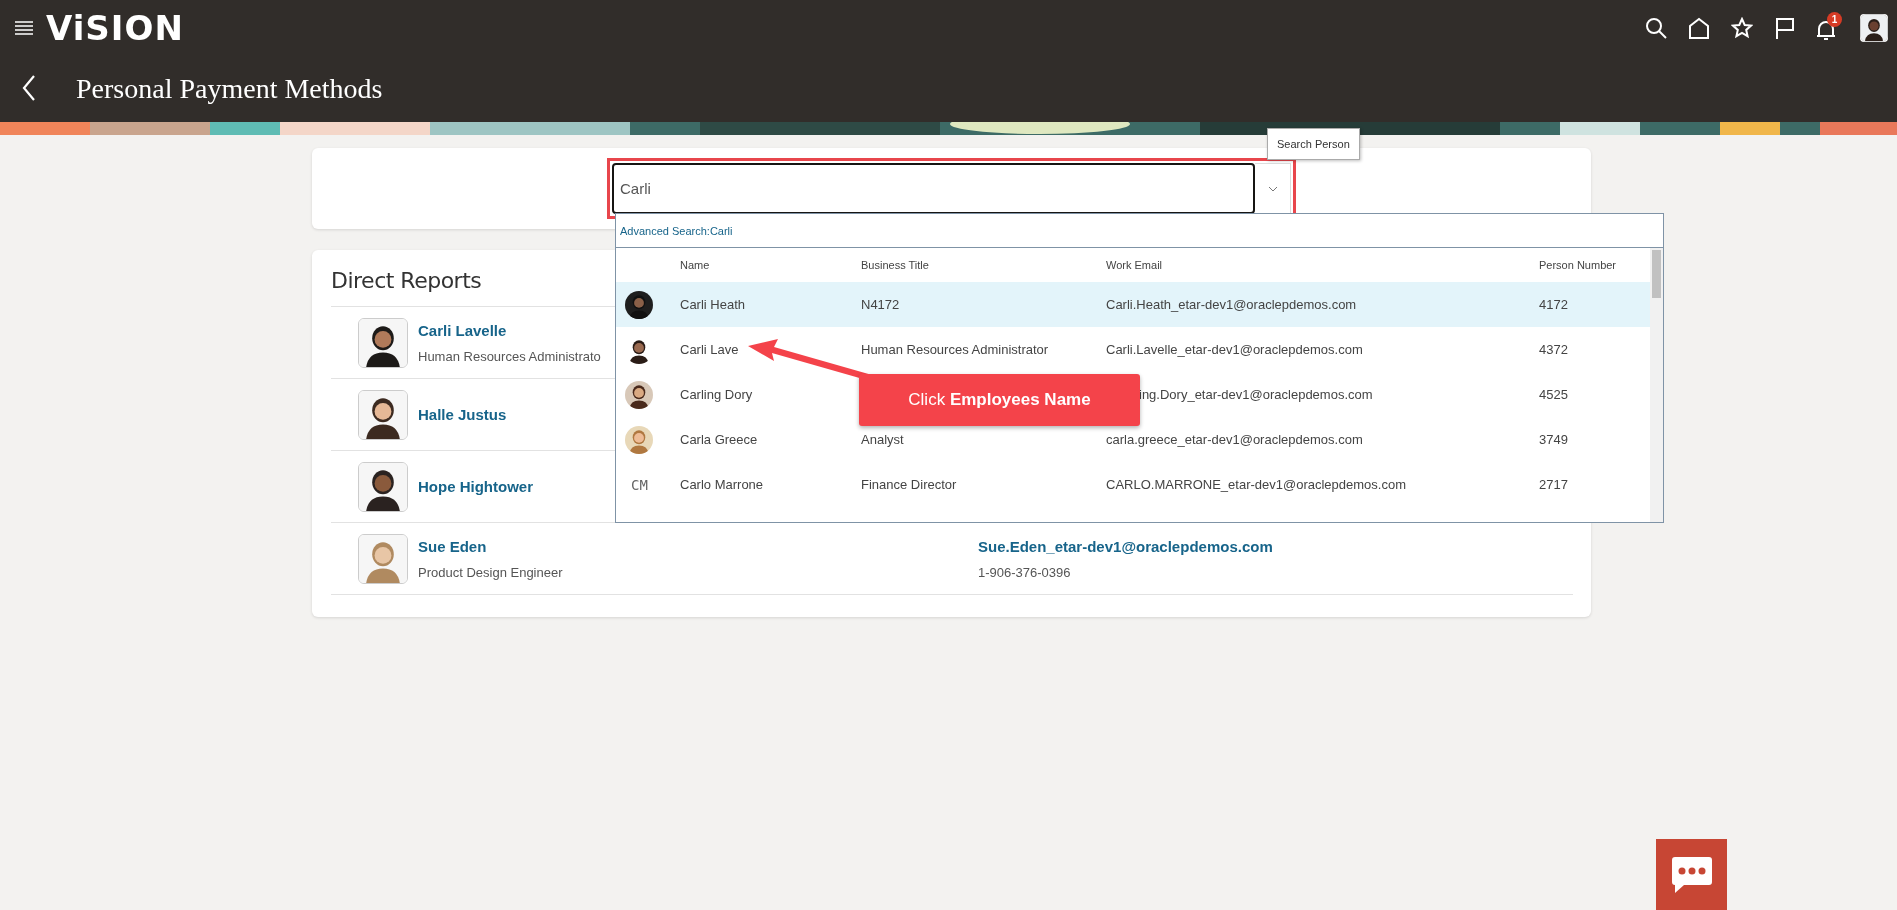 Image resolution: width=1897 pixels, height=910 pixels. What do you see at coordinates (1257, 484) in the screenshot?
I see `table-cell-text: CARLO.MARRONE_etar-dev1@oraclepdemos.com` at bounding box center [1257, 484].